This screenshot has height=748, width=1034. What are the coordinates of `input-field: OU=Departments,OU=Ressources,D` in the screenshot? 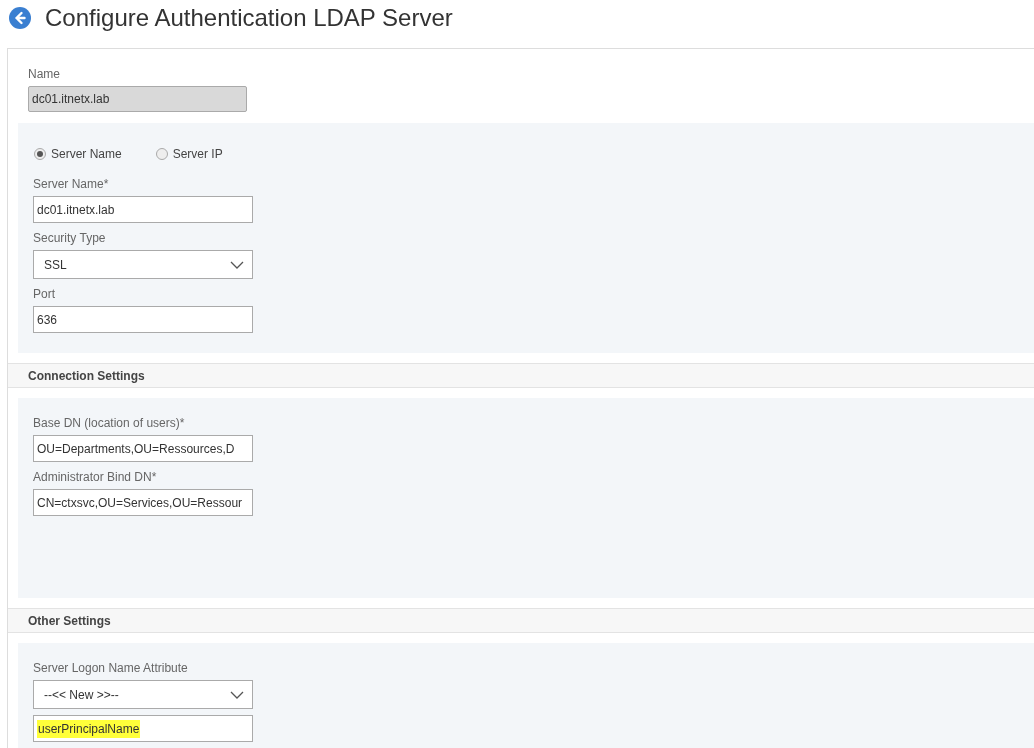 It's located at (143, 448).